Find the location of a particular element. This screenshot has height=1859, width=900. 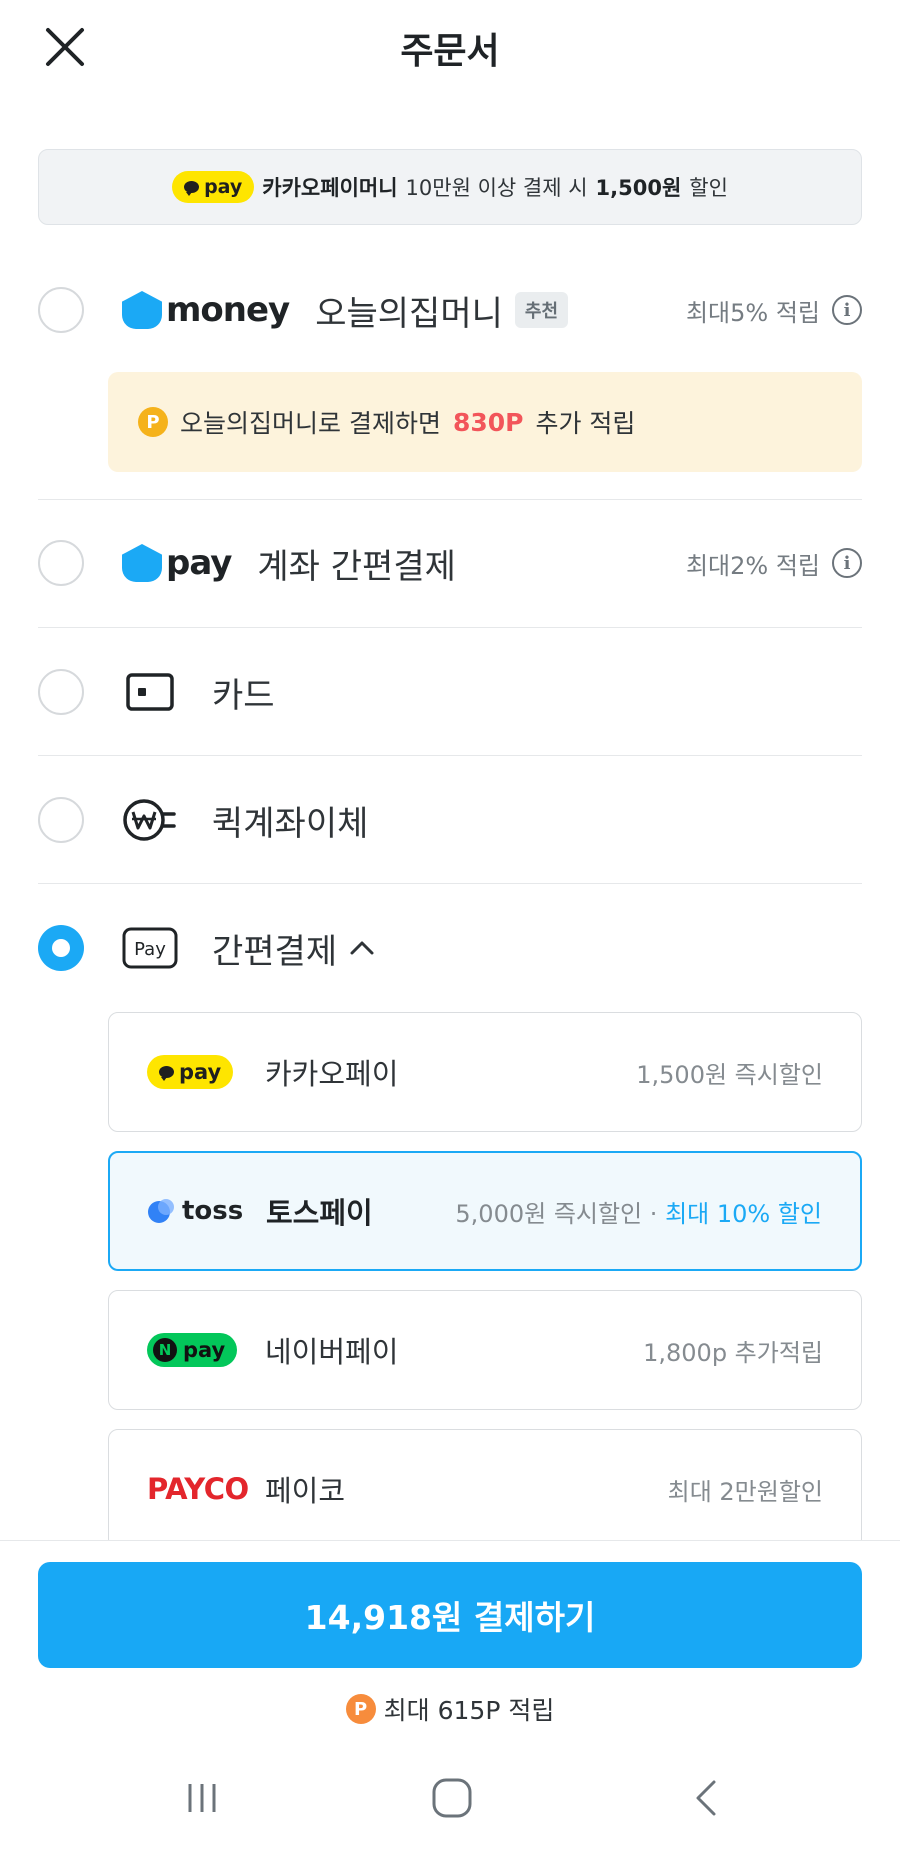

money-logo: money is located at coordinates (206, 310).